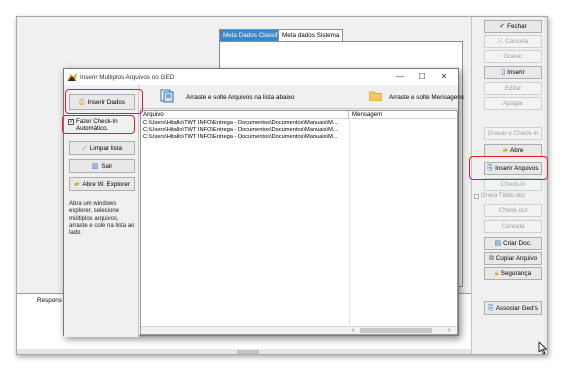 This screenshot has width=567, height=370. Describe the element at coordinates (375, 96) in the screenshot. I see `folder-icon` at that location.